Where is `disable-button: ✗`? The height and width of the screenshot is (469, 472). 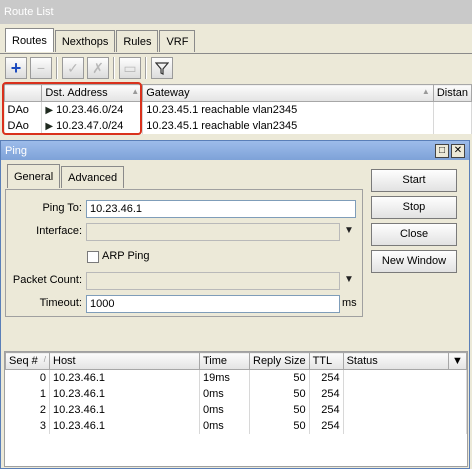 disable-button: ✗ is located at coordinates (98, 68).